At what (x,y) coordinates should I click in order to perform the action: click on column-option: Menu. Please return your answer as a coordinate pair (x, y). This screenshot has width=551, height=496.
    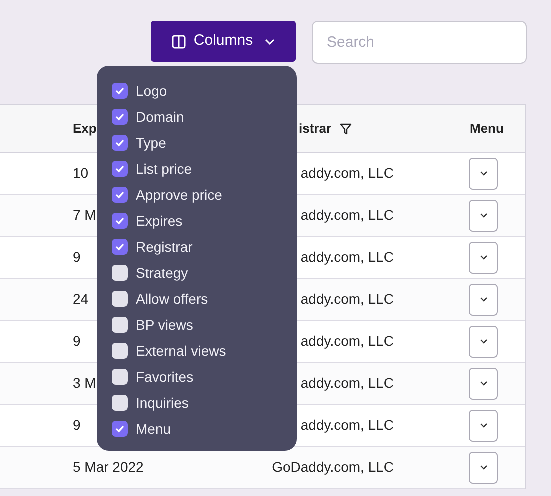
    Looking at the image, I should click on (204, 429).